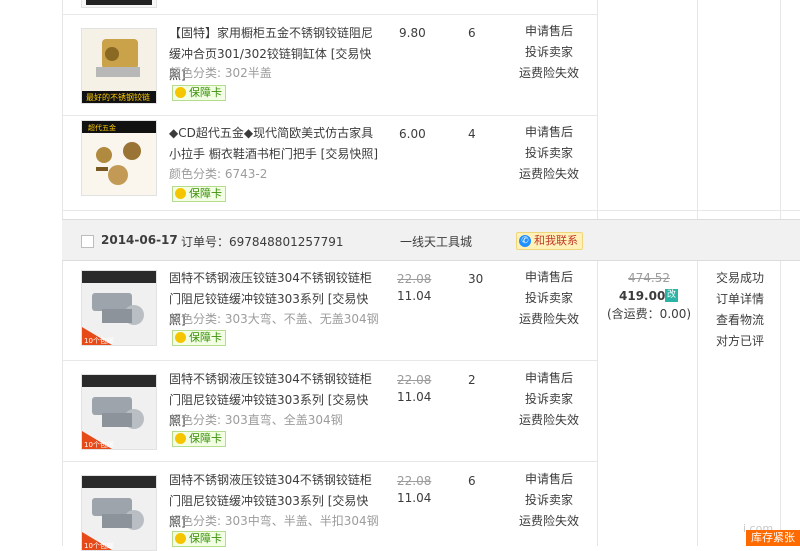 Image resolution: width=800 pixels, height=551 pixels. I want to click on product-thumbnail: 超代五金, so click(119, 158).